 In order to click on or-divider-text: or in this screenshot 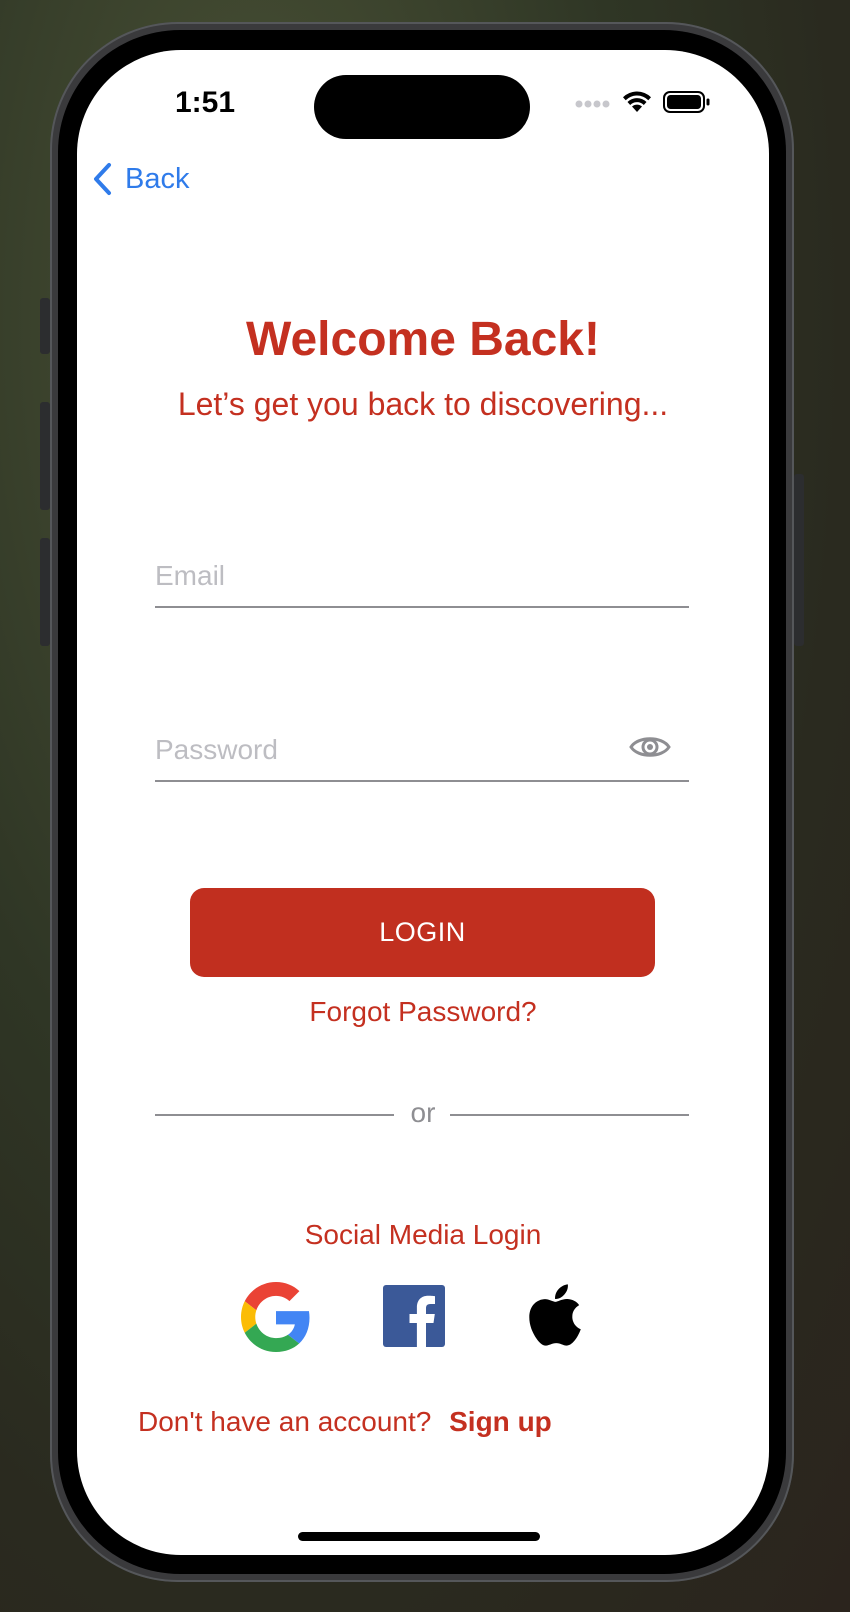, I will do `click(423, 1112)`.